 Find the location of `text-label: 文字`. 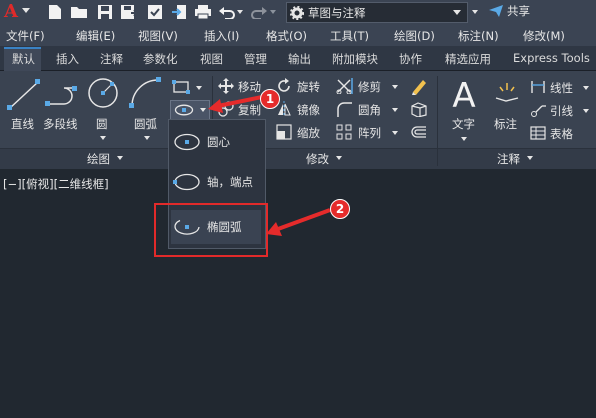

text-label: 文字 is located at coordinates (463, 124).